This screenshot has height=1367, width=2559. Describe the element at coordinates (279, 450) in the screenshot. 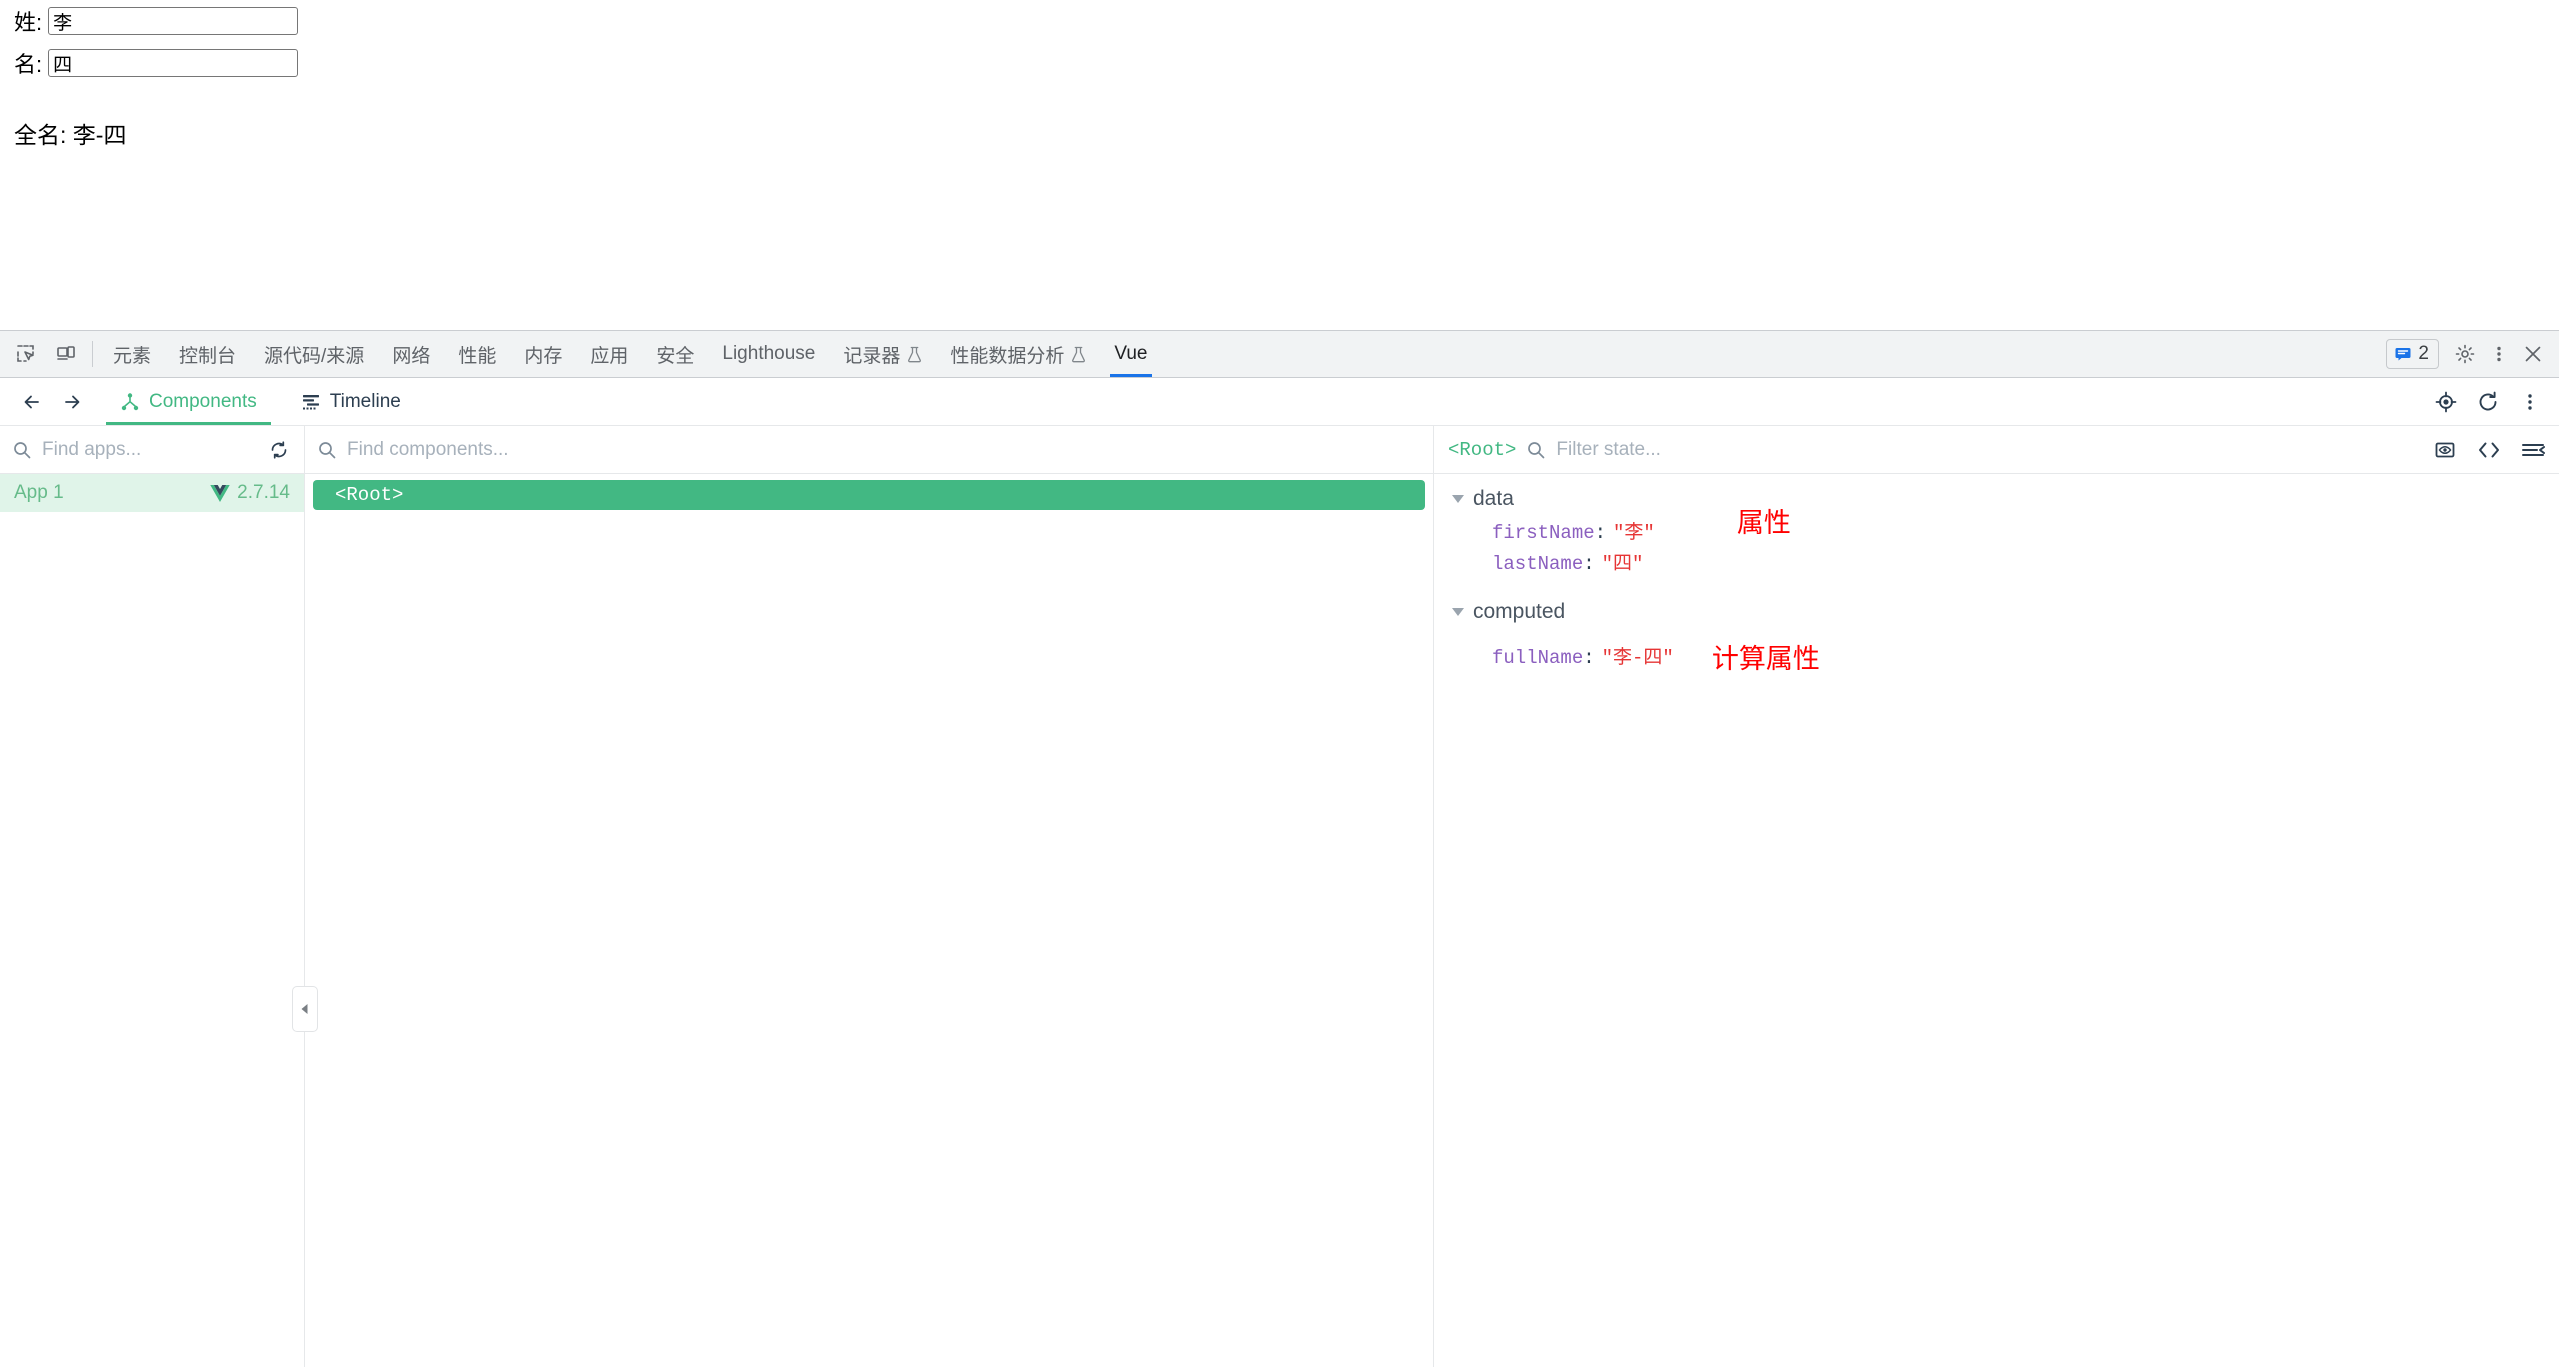

I see `refresh-apps-icon` at that location.